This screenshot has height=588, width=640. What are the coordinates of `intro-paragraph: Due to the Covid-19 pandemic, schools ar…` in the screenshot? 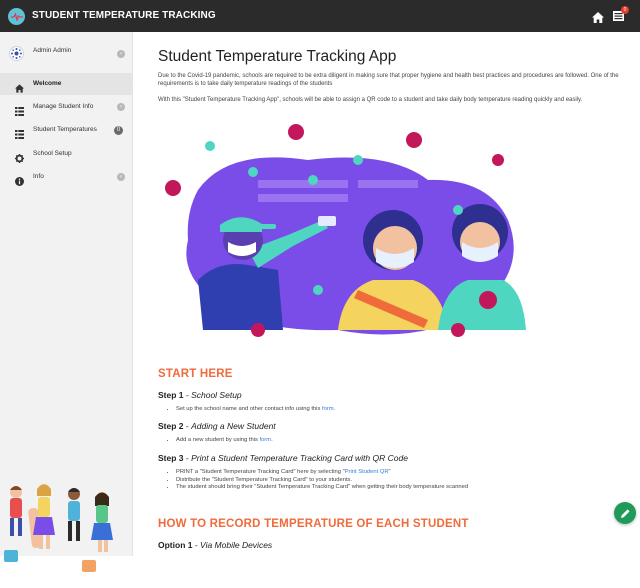 It's located at (388, 80).